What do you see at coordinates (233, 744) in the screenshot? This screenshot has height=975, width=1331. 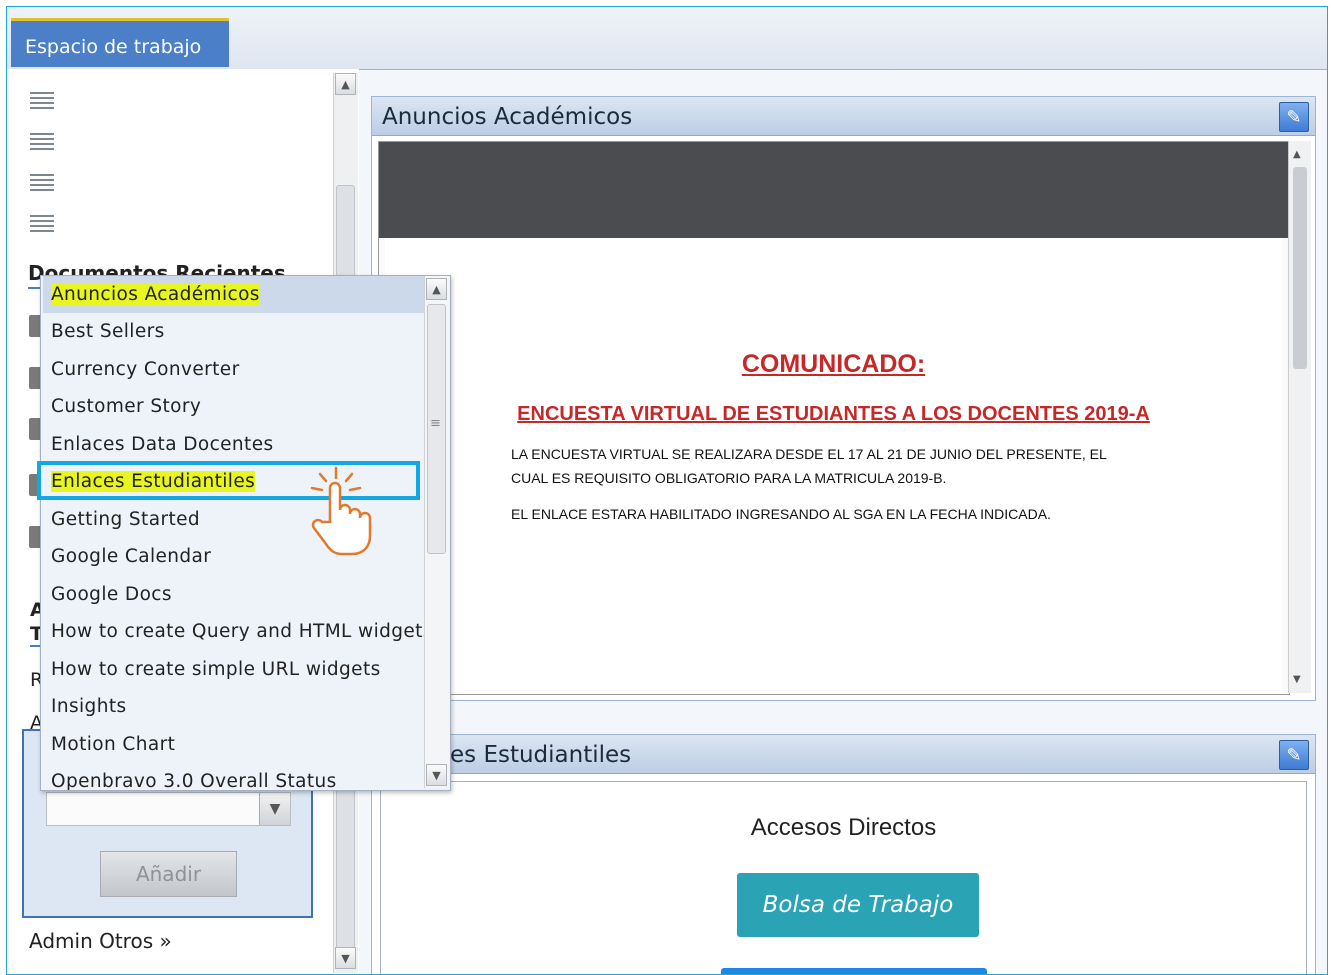 I see `dropdown-item: Motion Chart` at bounding box center [233, 744].